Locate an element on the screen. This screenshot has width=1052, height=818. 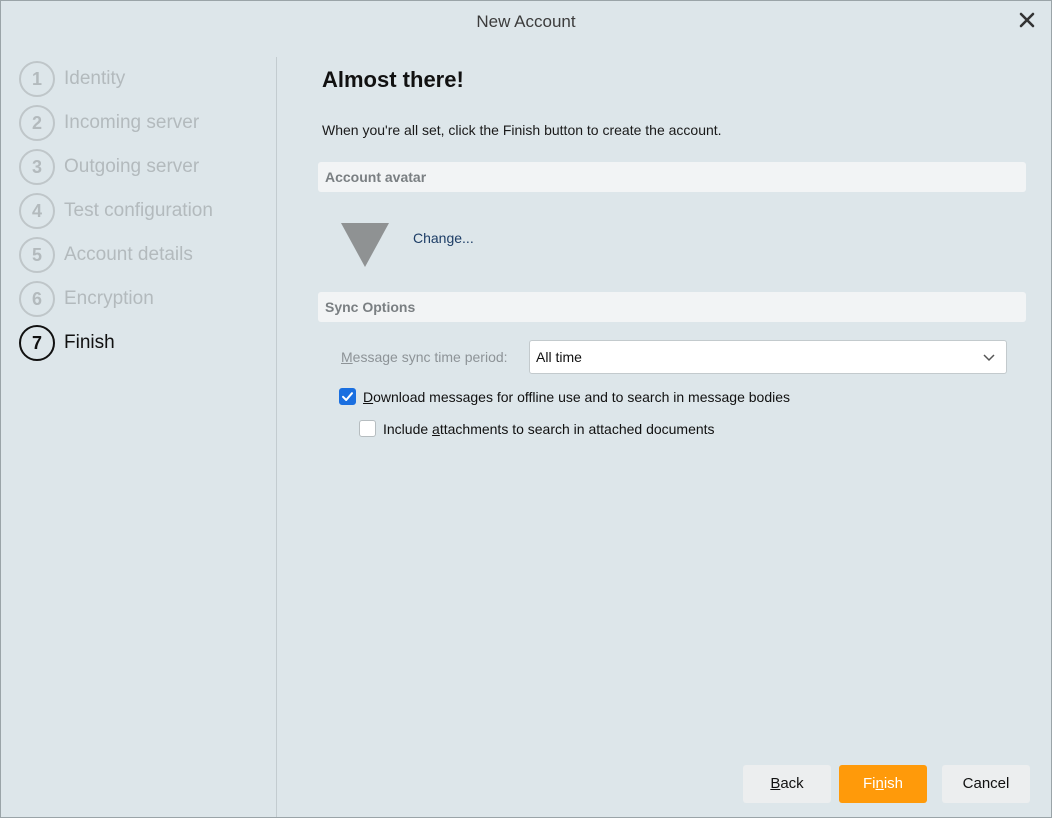
cancel-button: Cancel is located at coordinates (986, 784).